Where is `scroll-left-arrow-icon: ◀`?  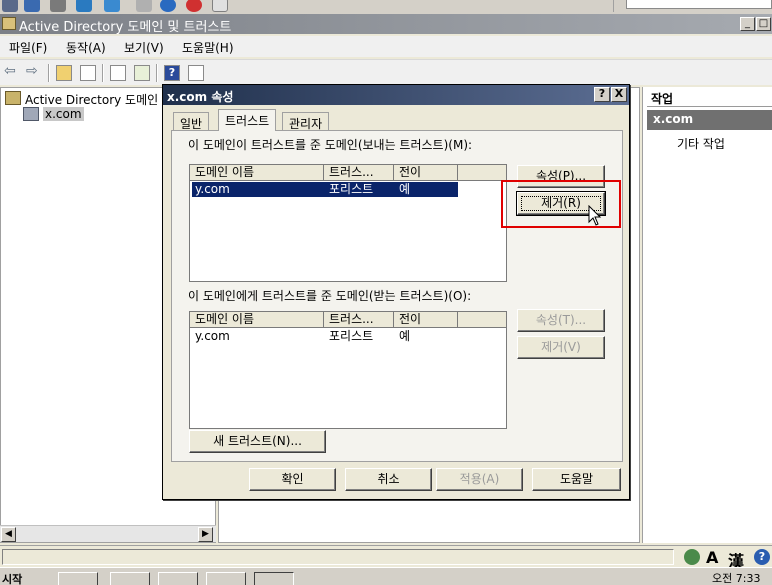 scroll-left-arrow-icon: ◀ is located at coordinates (8, 534).